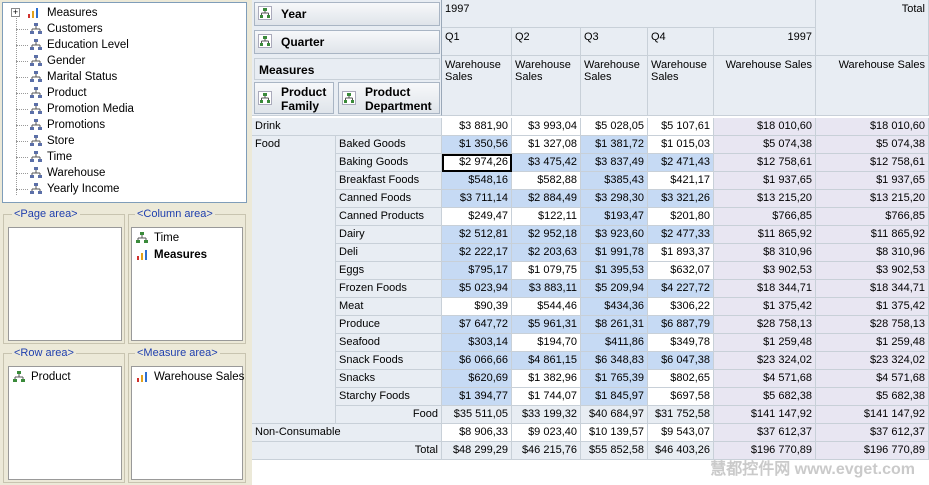  What do you see at coordinates (765, 199) in the screenshot?
I see `data-cell: $13 215,20` at bounding box center [765, 199].